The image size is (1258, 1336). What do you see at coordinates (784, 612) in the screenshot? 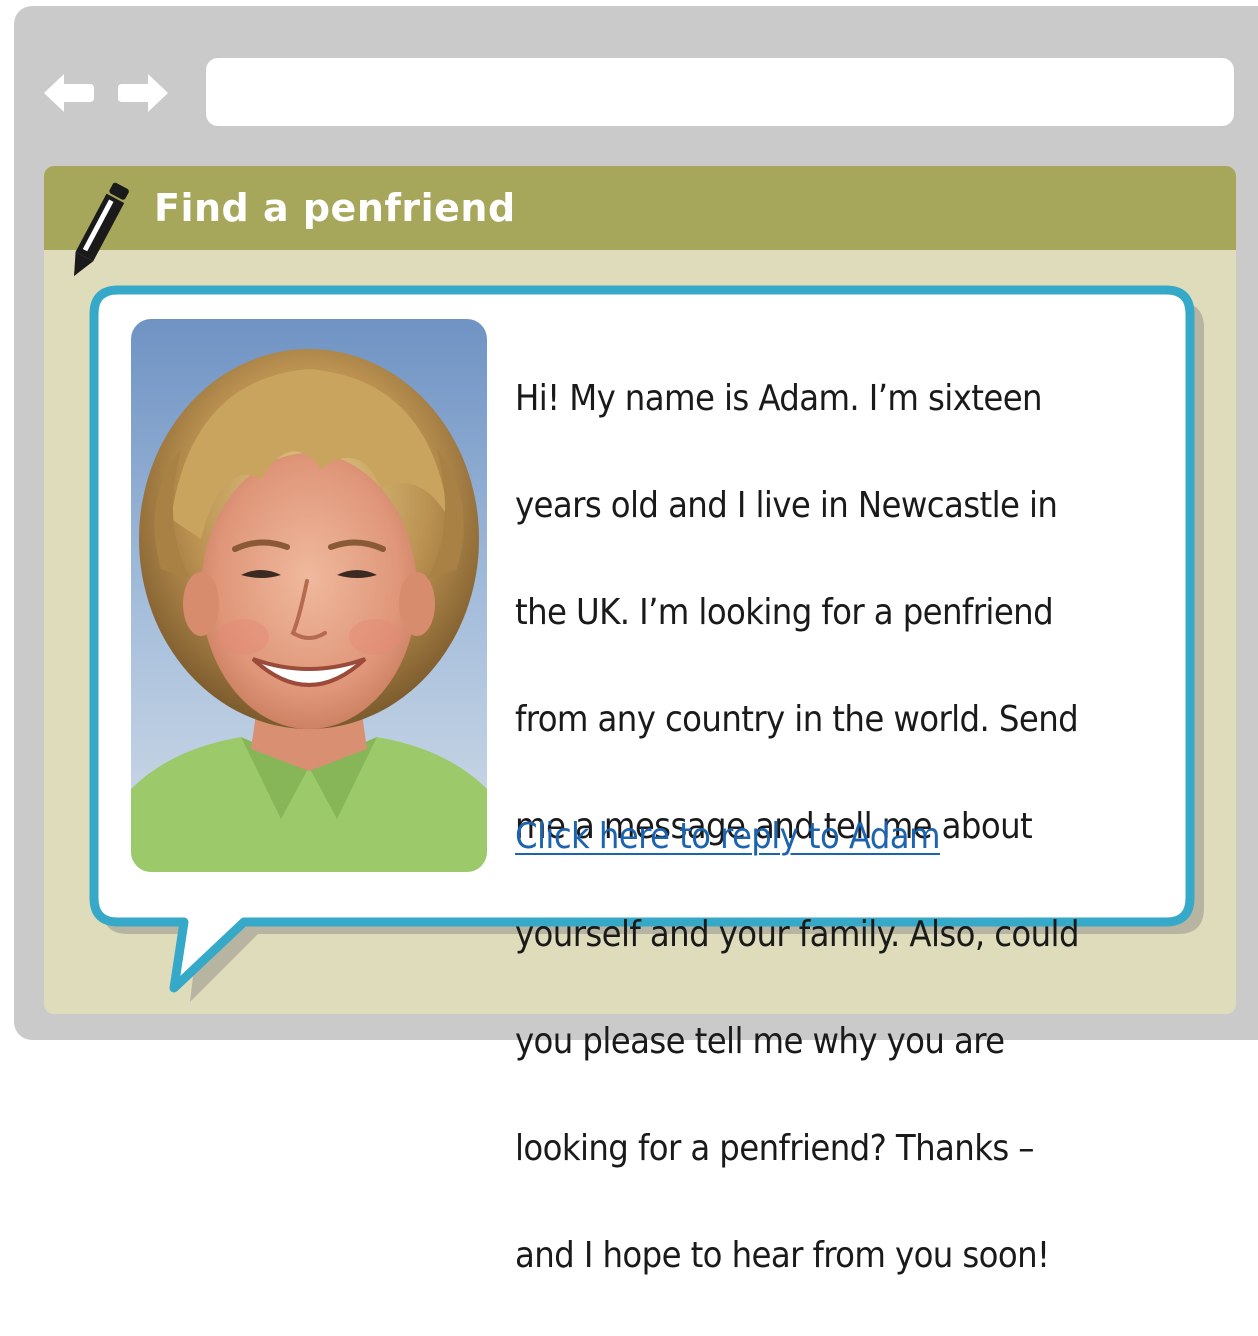
I see `message-line: the UK. I’m looking for a penfriend` at bounding box center [784, 612].